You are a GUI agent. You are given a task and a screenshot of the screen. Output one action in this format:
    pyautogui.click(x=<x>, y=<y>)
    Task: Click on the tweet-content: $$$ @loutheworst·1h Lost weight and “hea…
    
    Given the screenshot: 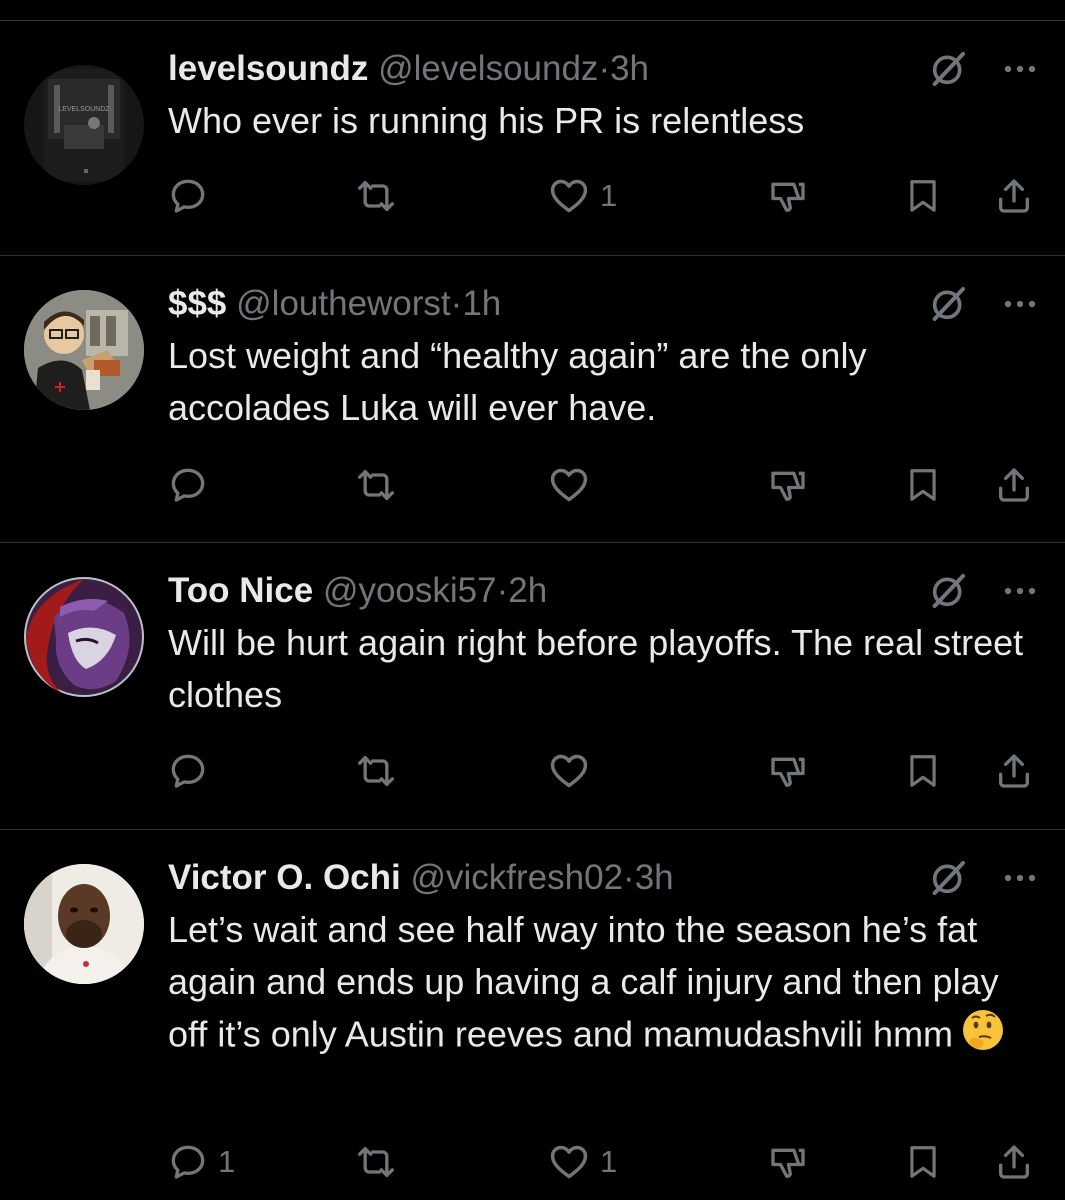 What is the action you would take?
    pyautogui.click(x=603, y=357)
    